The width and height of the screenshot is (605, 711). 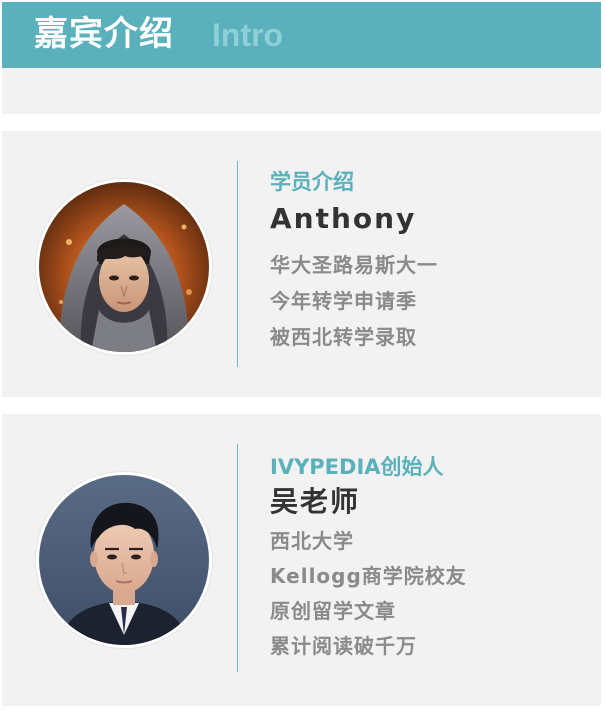 What do you see at coordinates (301, 91) in the screenshot?
I see `spacer-band` at bounding box center [301, 91].